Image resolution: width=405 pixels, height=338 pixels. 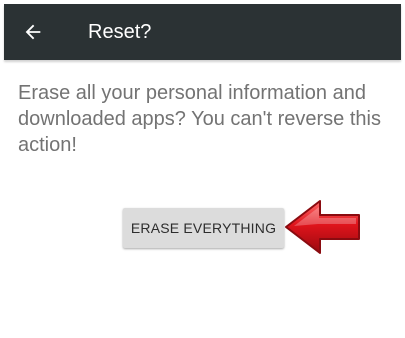 What do you see at coordinates (120, 32) in the screenshot?
I see `page-title: Reset?` at bounding box center [120, 32].